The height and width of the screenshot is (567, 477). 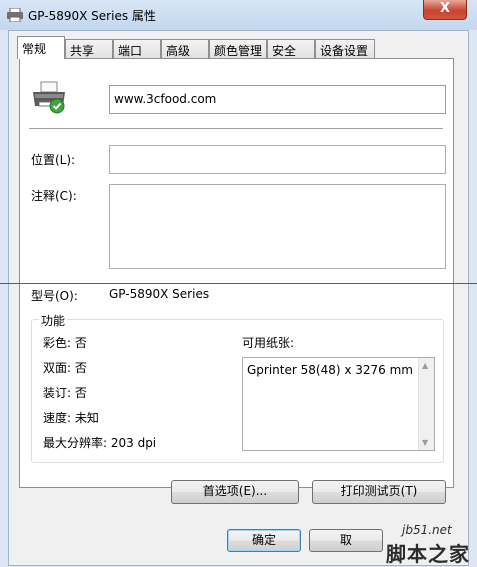 I want to click on watermark-site: jb51.net, so click(x=427, y=530).